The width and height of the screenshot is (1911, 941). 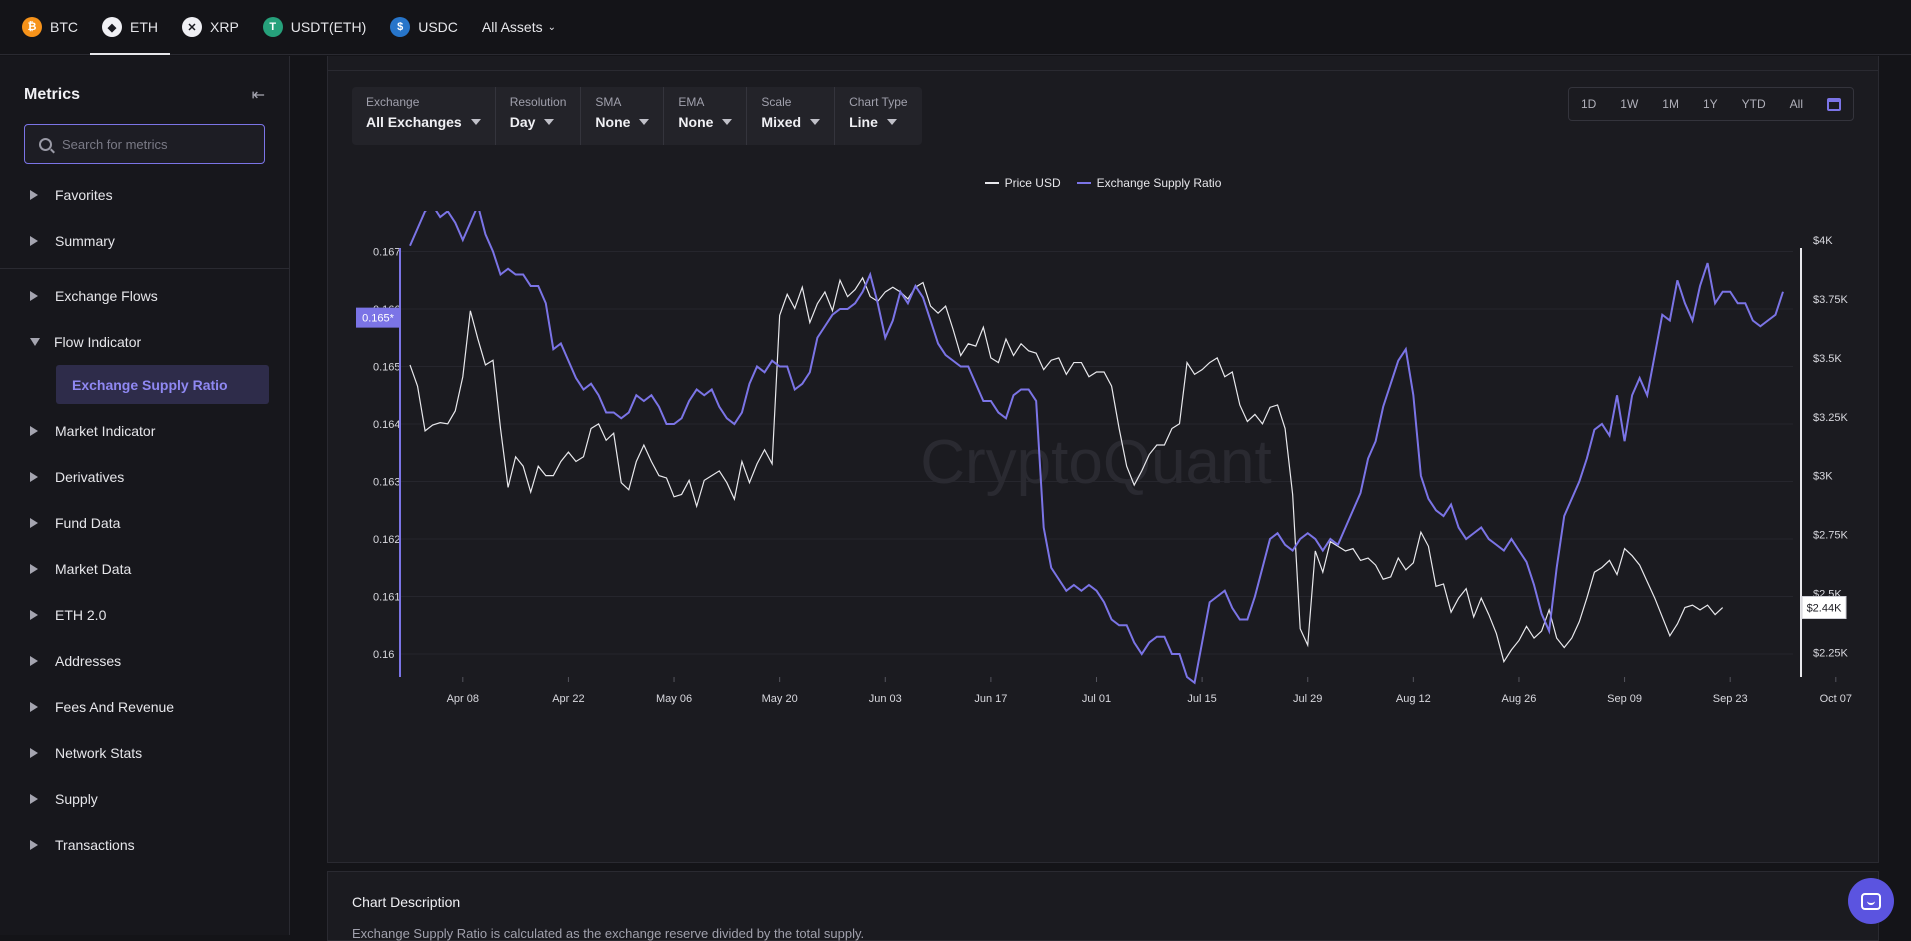 I want to click on right-tick-label: $2.25K, so click(x=1831, y=653).